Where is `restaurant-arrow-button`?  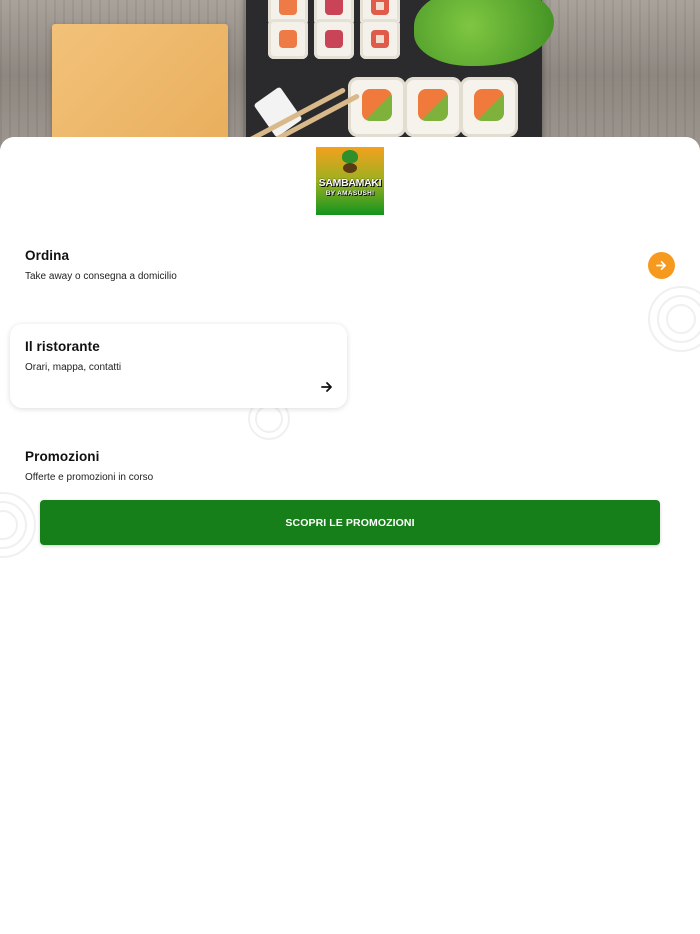
restaurant-arrow-button is located at coordinates (328, 386).